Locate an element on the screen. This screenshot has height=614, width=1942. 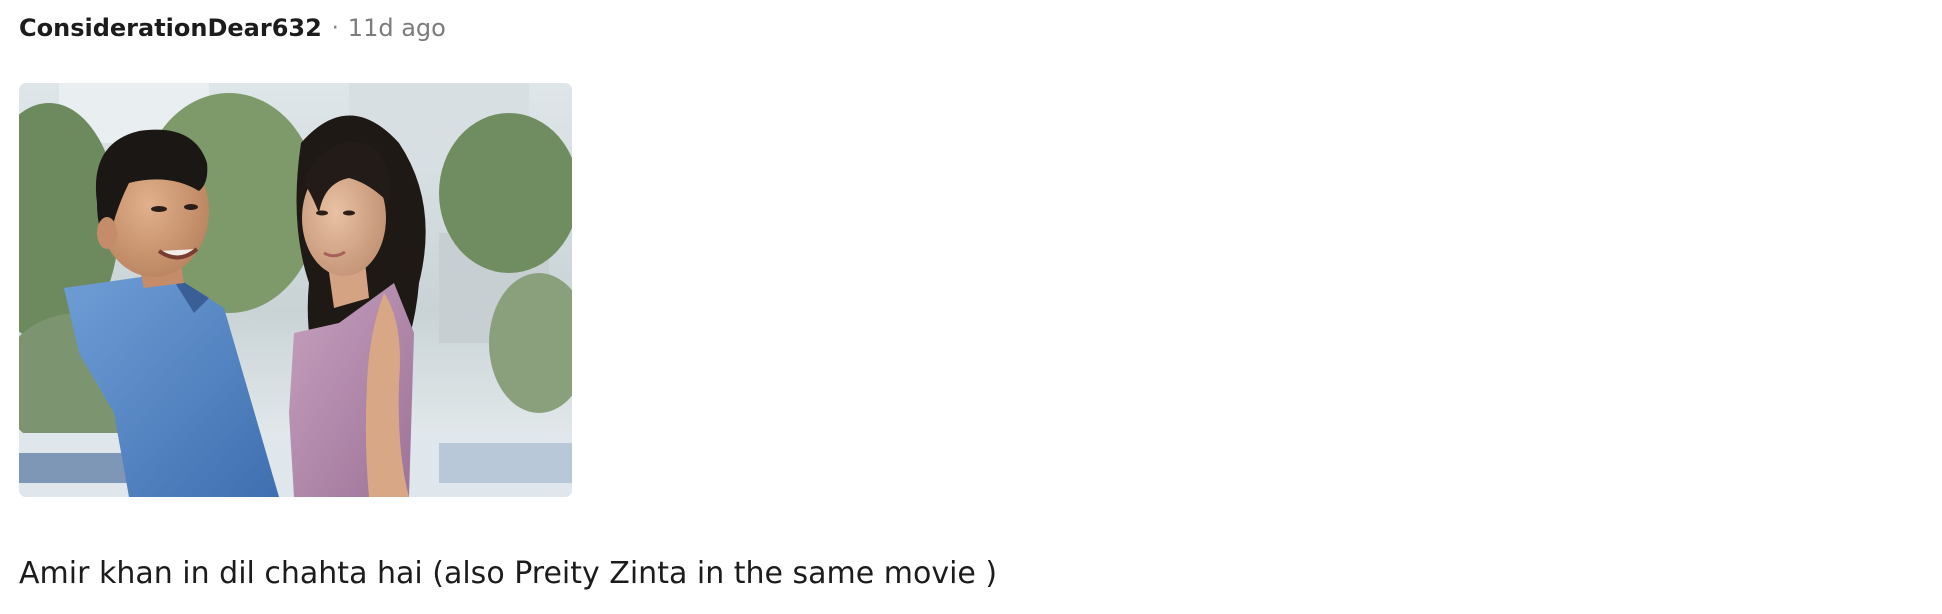
comment-meta: ConsiderationDear632 · 11d ago is located at coordinates (232, 28).